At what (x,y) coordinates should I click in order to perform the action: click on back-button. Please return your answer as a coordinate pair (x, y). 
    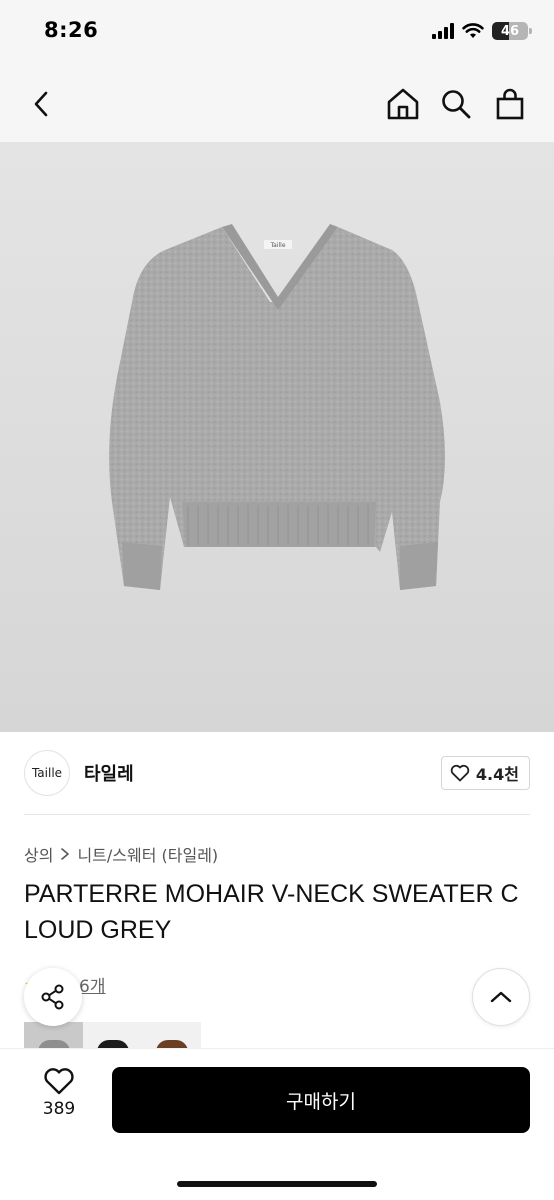
    Looking at the image, I should click on (42, 104).